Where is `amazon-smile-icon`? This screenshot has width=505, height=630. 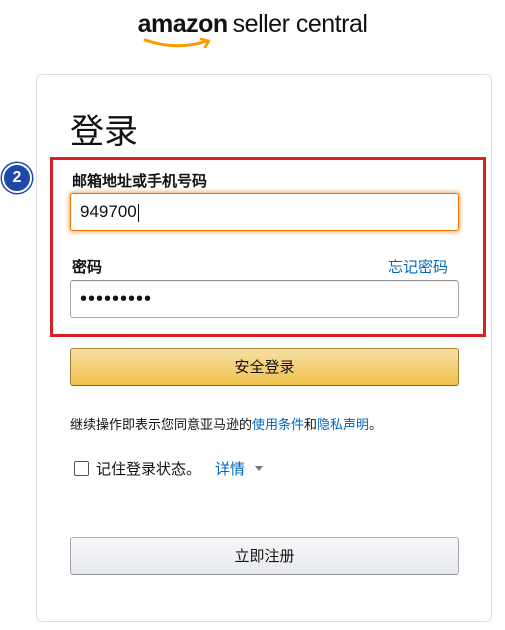
amazon-smile-icon is located at coordinates (176, 43).